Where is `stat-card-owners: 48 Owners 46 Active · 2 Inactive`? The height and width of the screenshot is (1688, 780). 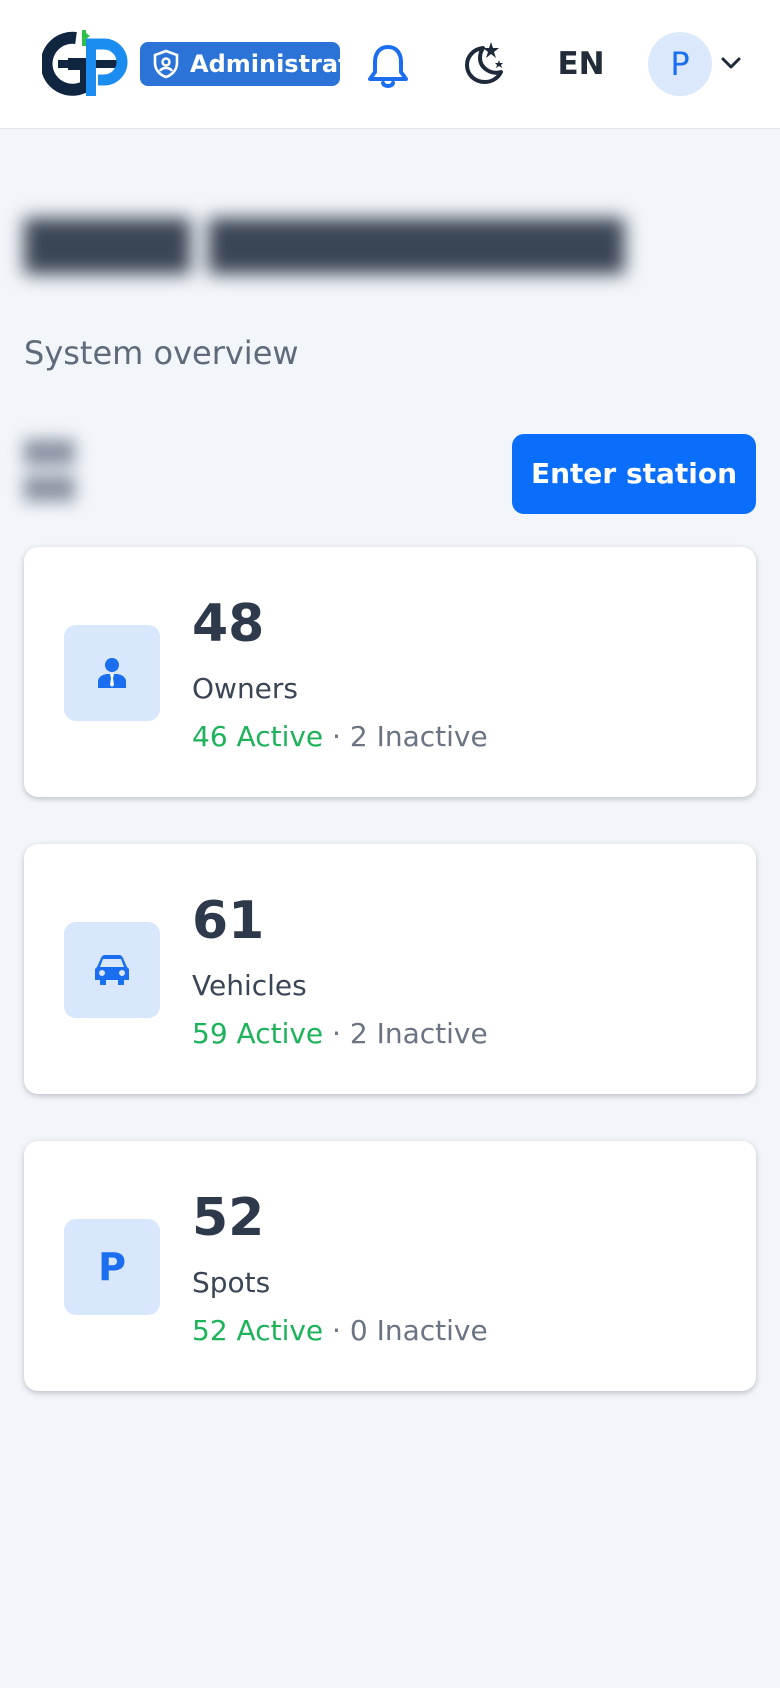
stat-card-owners: 48 Owners 46 Active · 2 Inactive is located at coordinates (390, 672).